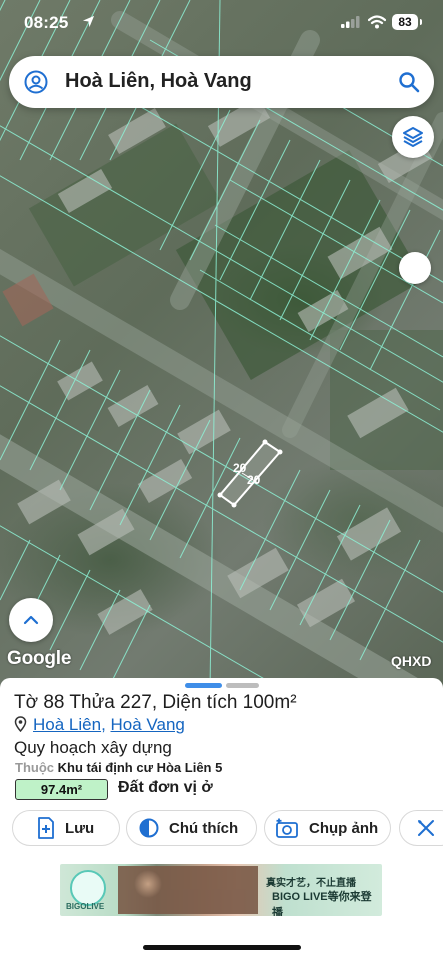 Image resolution: width=443 pixels, height=960 pixels. Describe the element at coordinates (287, 828) in the screenshot. I see `camera-add-icon` at that location.